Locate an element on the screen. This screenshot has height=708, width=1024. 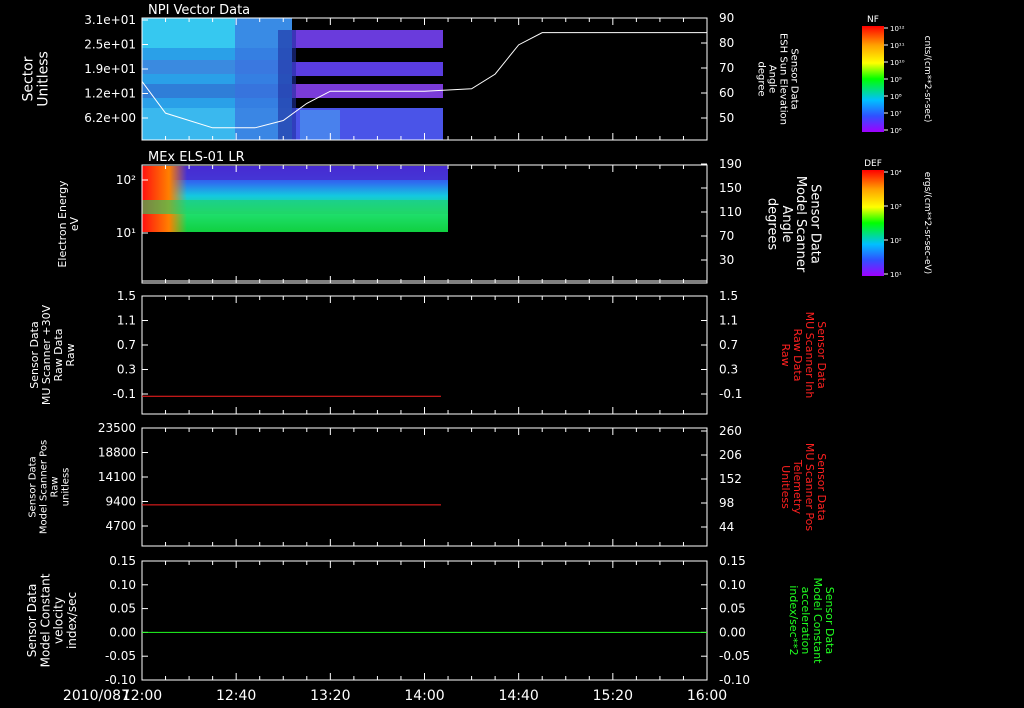
els-spectrogram is located at coordinates (295, 199).